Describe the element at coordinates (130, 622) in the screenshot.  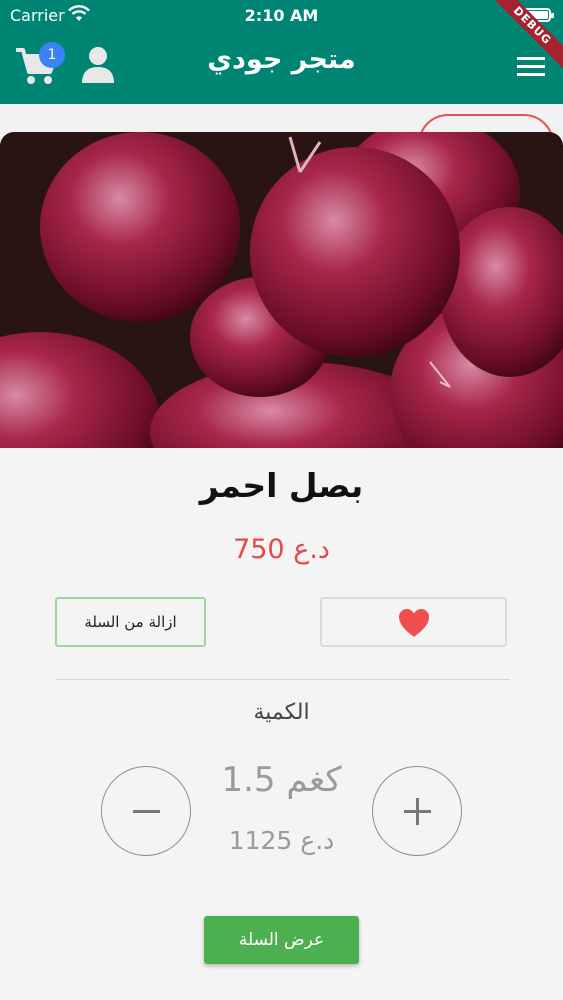
I see `remove-from-cart-button: ازالة من السلة` at that location.